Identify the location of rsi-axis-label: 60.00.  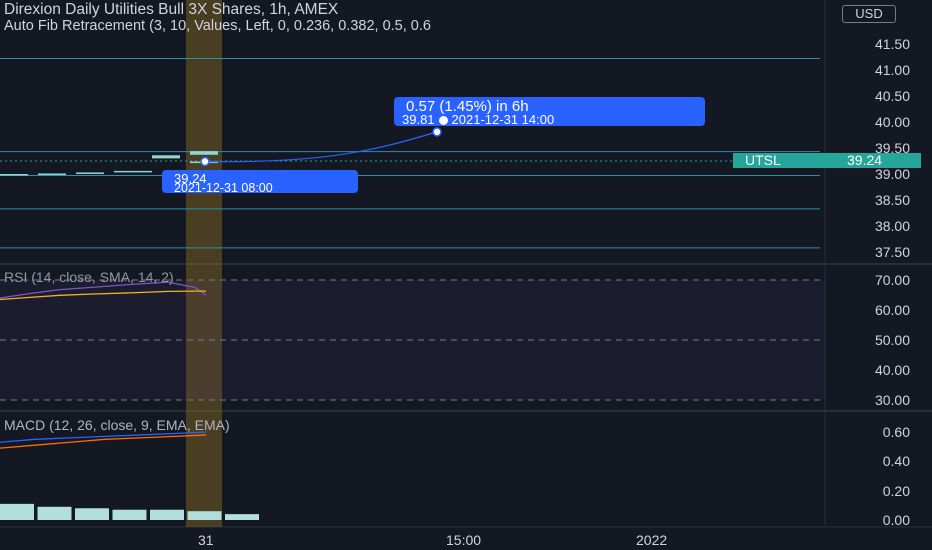
(892, 310).